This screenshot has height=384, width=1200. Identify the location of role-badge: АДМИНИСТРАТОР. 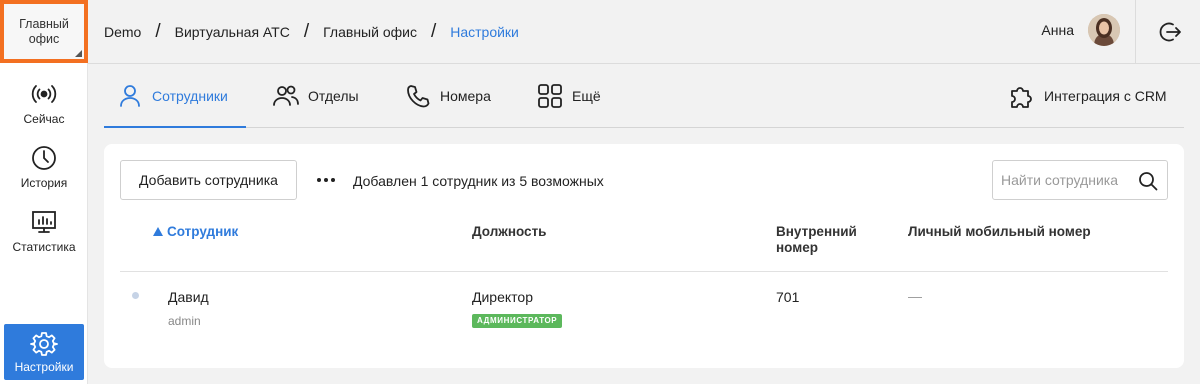
(517, 321).